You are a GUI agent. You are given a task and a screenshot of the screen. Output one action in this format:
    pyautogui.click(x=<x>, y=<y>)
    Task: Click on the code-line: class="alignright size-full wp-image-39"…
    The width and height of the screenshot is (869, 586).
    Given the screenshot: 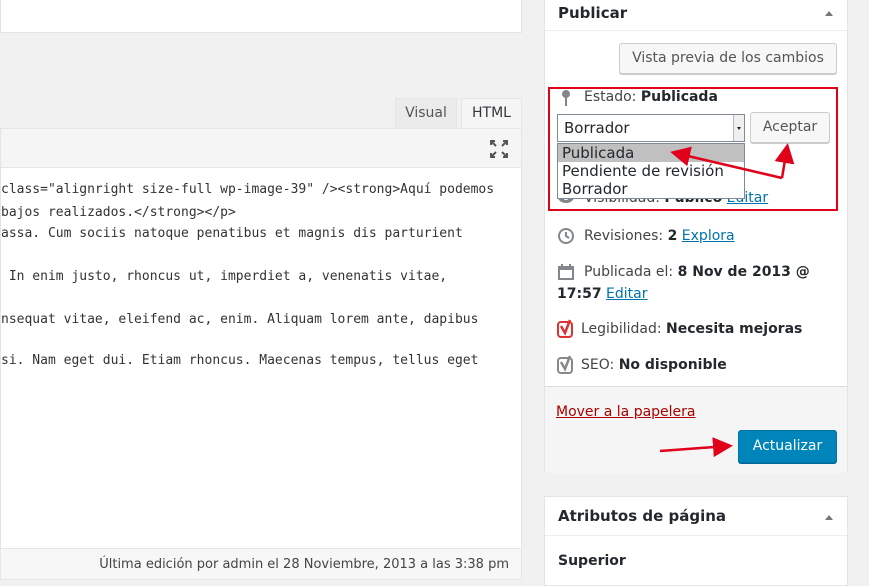 What is the action you would take?
    pyautogui.click(x=248, y=189)
    